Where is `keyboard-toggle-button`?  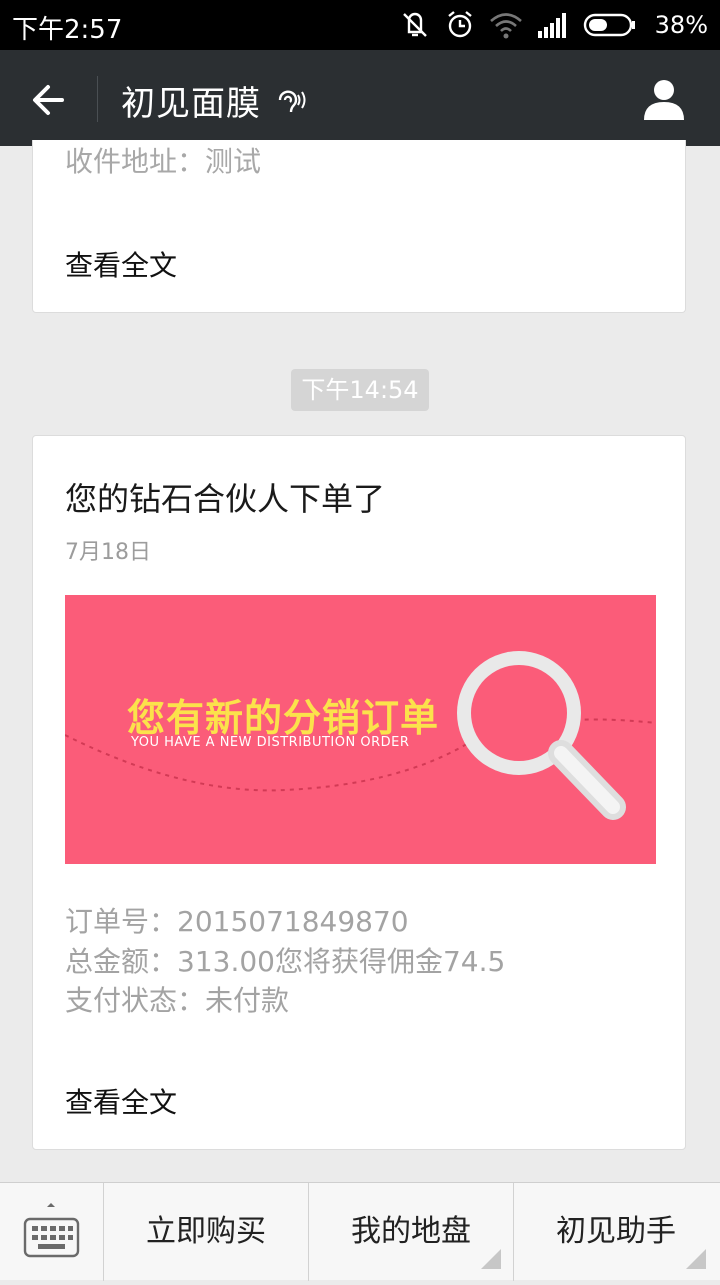 keyboard-toggle-button is located at coordinates (51, 1232).